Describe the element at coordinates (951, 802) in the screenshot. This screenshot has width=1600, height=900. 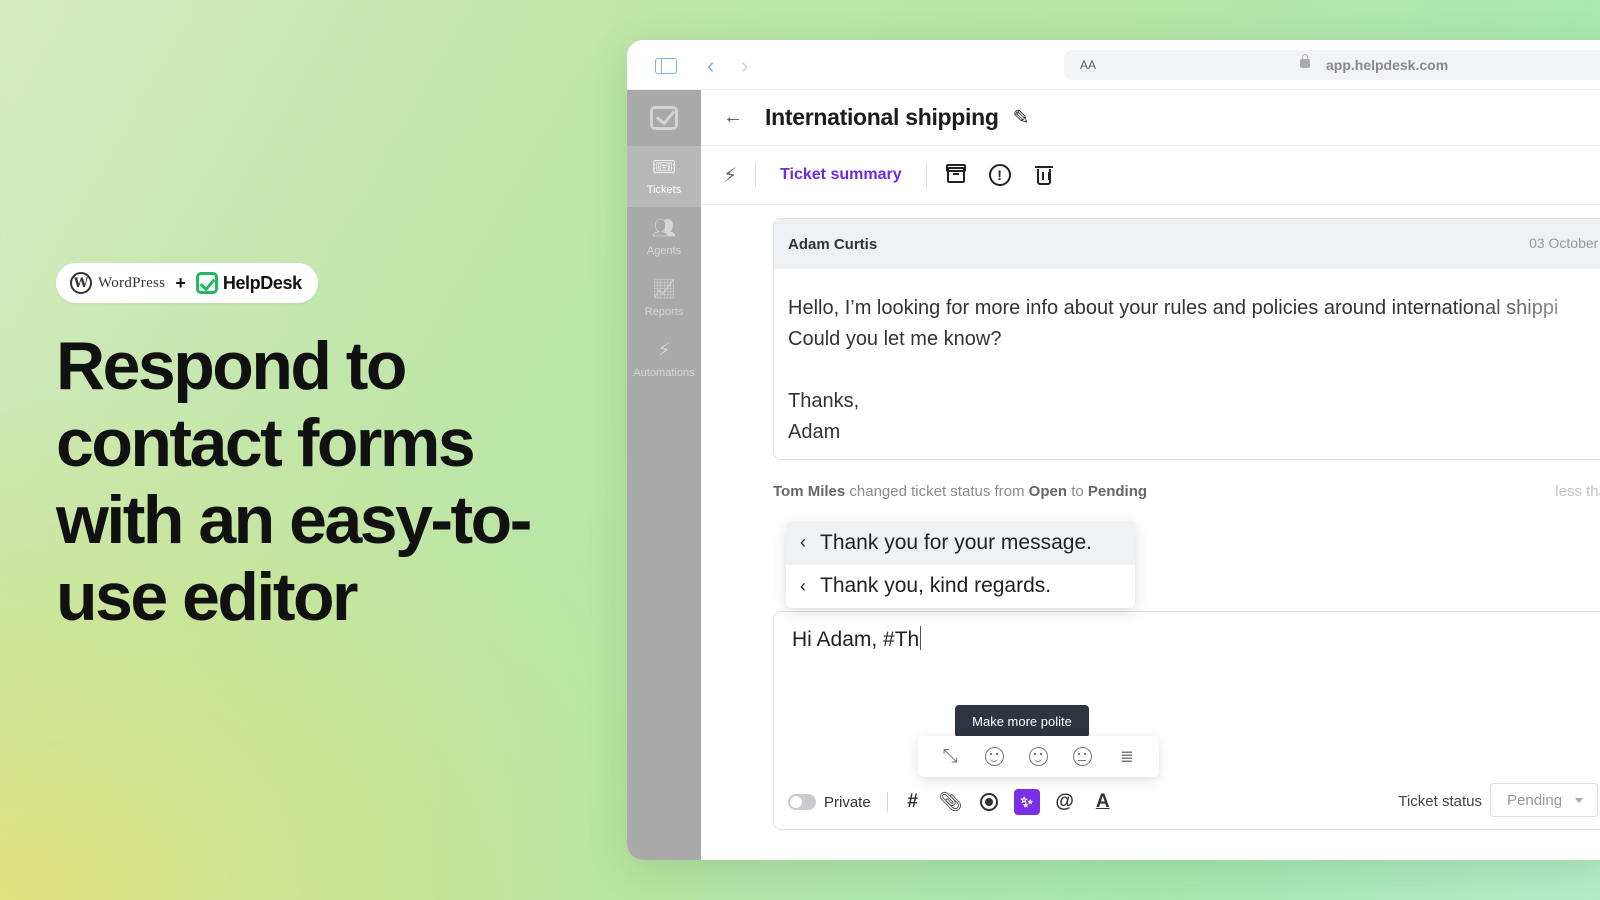
I see `attachment-icon: 📎︎` at that location.